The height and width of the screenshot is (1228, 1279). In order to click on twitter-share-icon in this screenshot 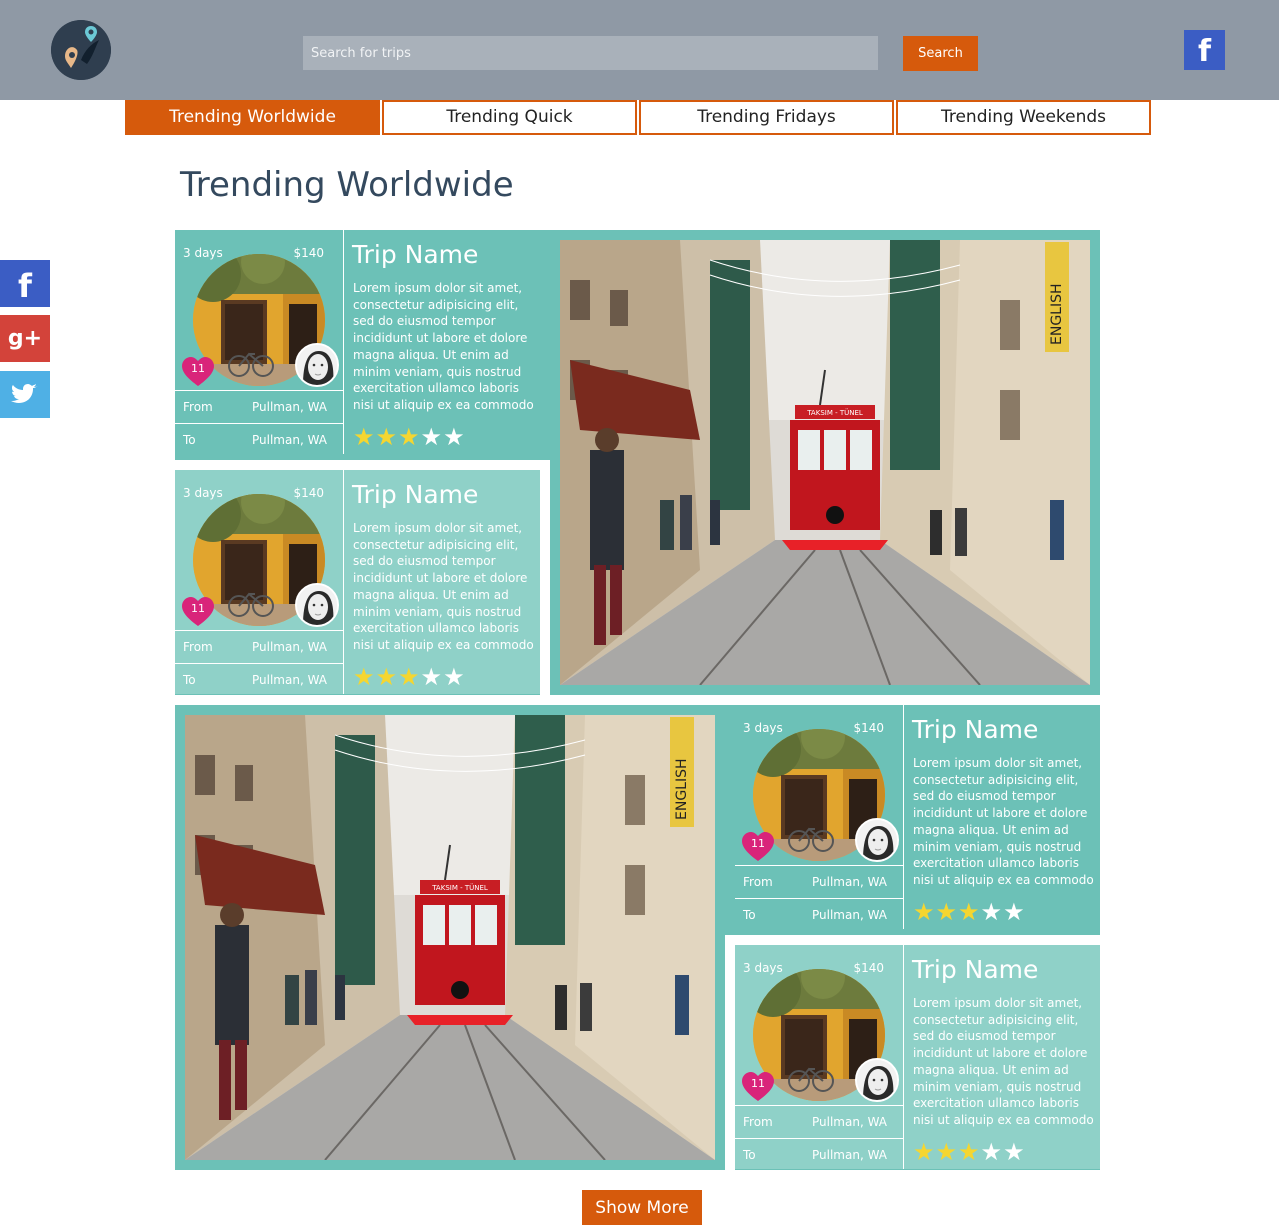, I will do `click(25, 394)`.